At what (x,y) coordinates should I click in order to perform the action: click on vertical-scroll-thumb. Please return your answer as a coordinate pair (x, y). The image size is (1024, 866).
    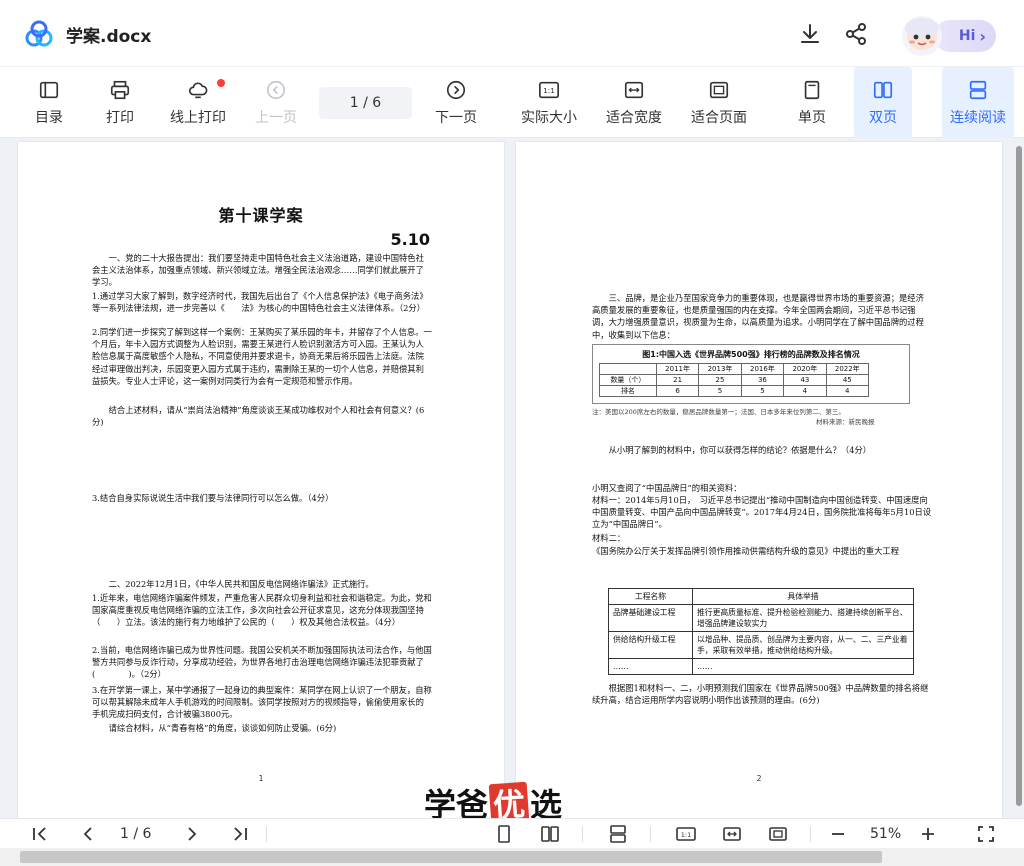
    Looking at the image, I should click on (1019, 476).